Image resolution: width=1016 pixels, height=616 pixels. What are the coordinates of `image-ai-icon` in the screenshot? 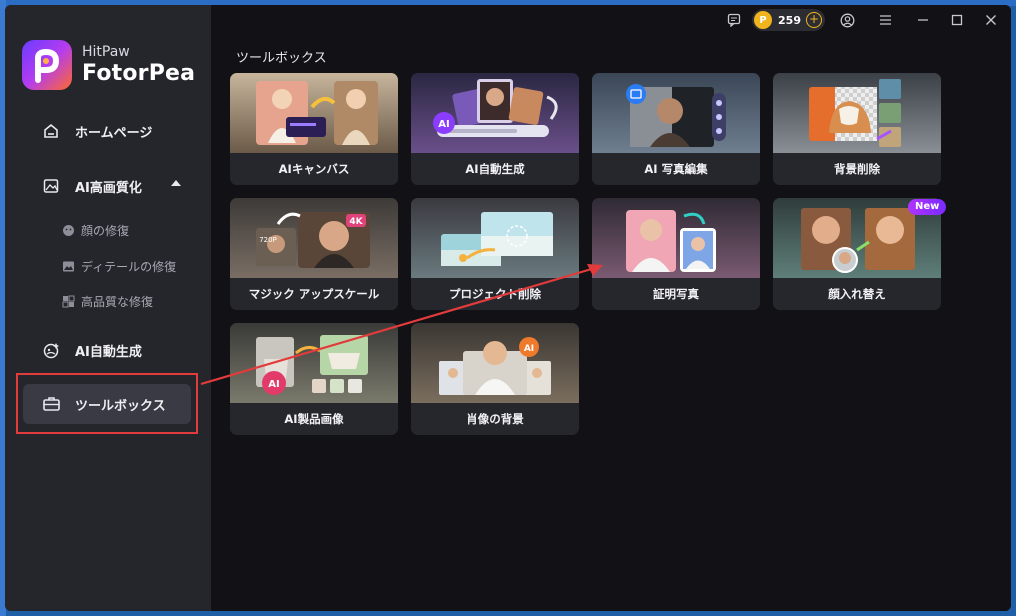 It's located at (51, 186).